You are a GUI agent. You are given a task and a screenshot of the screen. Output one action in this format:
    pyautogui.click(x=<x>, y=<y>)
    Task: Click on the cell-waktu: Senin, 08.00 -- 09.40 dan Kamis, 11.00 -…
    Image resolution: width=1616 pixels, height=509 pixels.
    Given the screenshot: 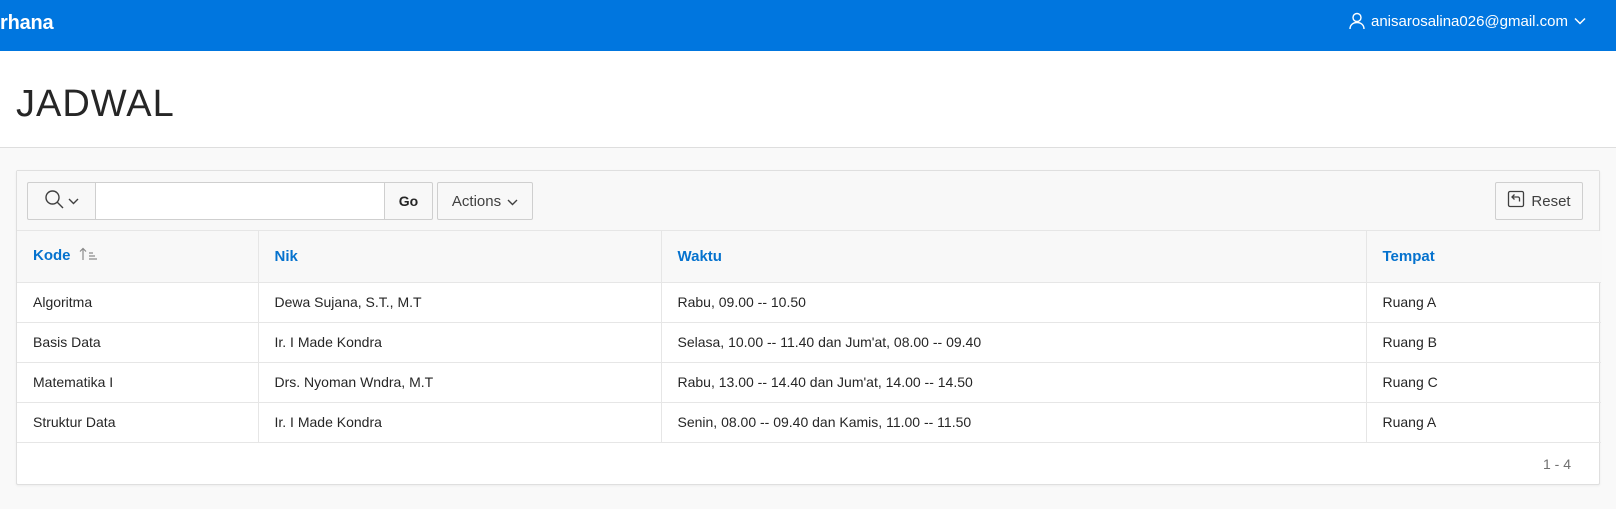 What is the action you would take?
    pyautogui.click(x=1014, y=422)
    